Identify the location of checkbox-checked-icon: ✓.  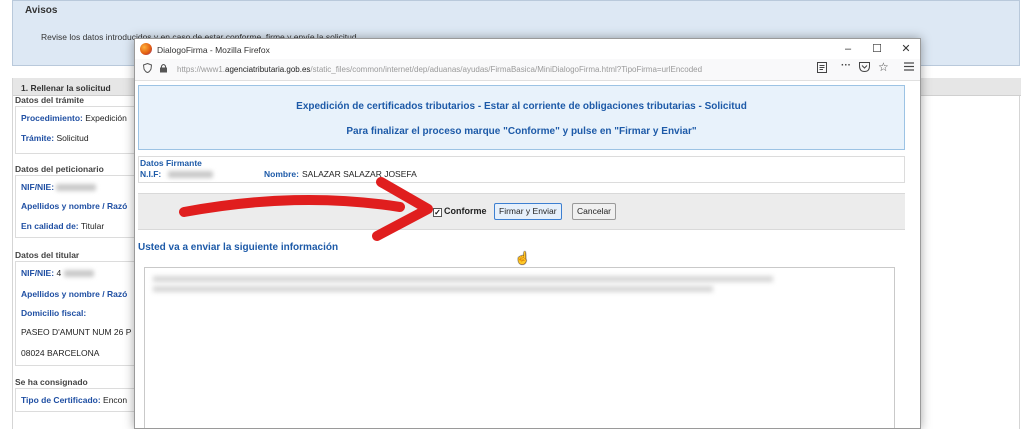
(437, 212).